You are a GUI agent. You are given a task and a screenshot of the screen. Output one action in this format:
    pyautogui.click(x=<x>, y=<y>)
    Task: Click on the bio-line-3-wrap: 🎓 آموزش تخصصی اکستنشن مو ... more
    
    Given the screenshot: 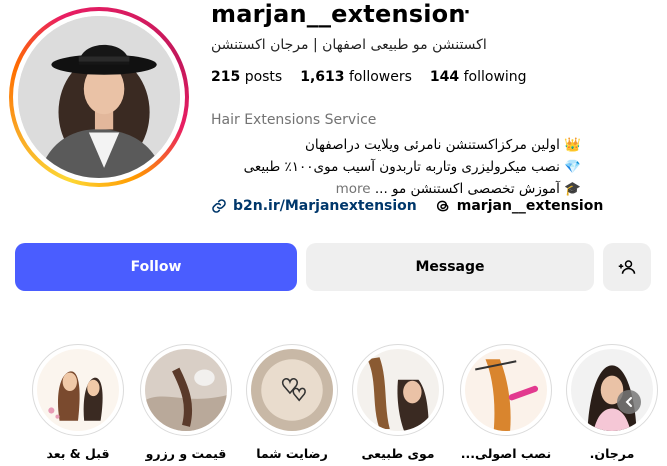 What is the action you would take?
    pyautogui.click(x=396, y=189)
    